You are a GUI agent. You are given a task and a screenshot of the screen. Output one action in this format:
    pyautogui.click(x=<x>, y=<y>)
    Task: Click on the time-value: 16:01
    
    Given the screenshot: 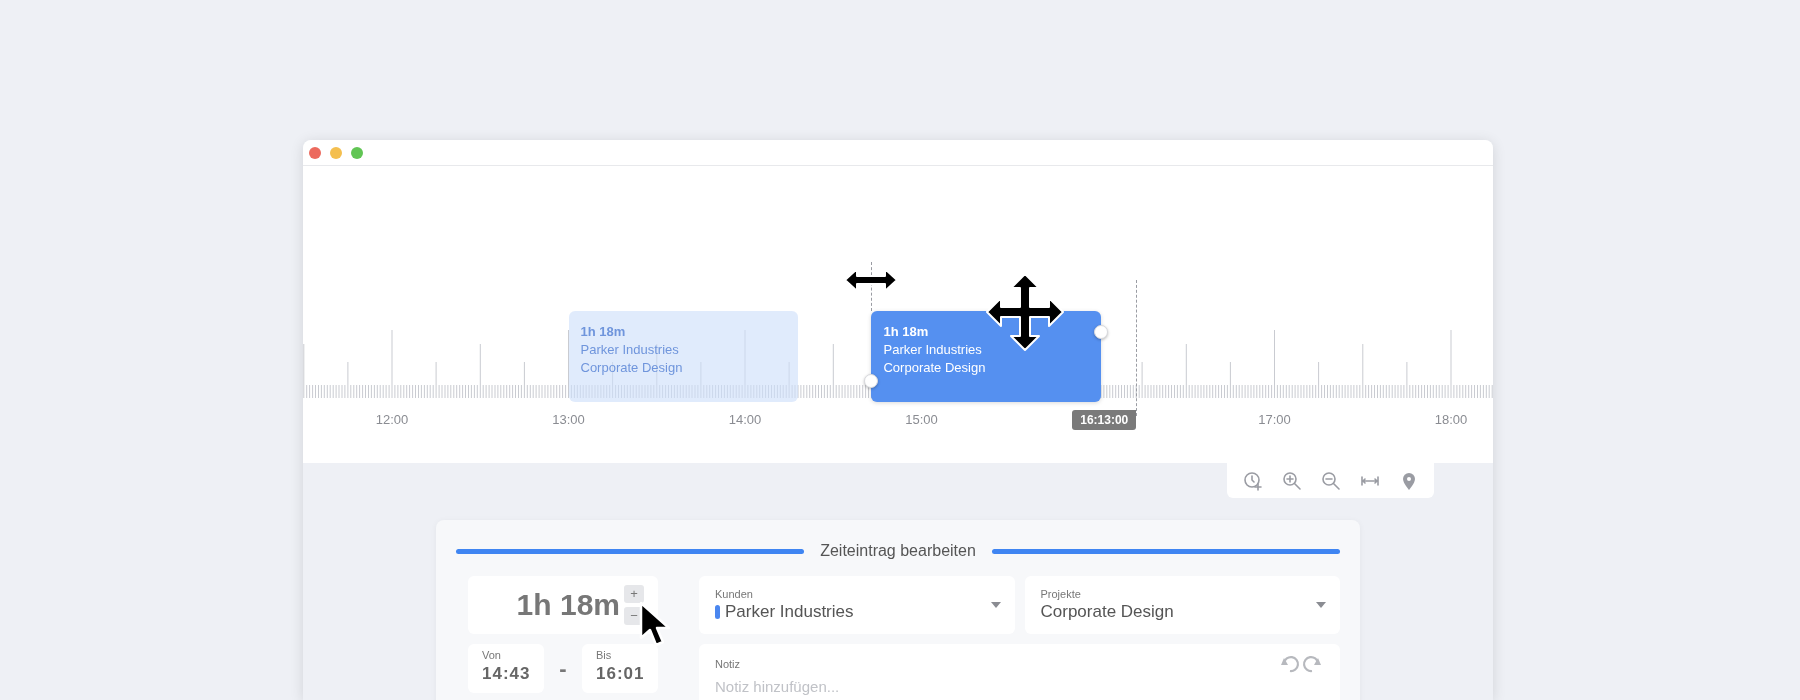 What is the action you would take?
    pyautogui.click(x=621, y=674)
    